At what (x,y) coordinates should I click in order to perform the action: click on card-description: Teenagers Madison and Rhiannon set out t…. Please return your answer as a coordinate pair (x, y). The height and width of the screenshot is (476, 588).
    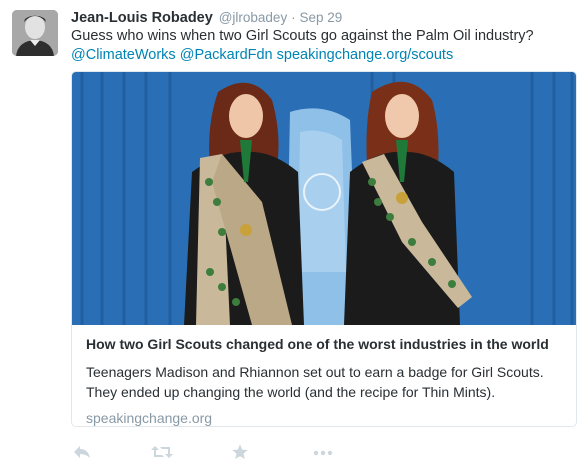
    Looking at the image, I should click on (315, 382).